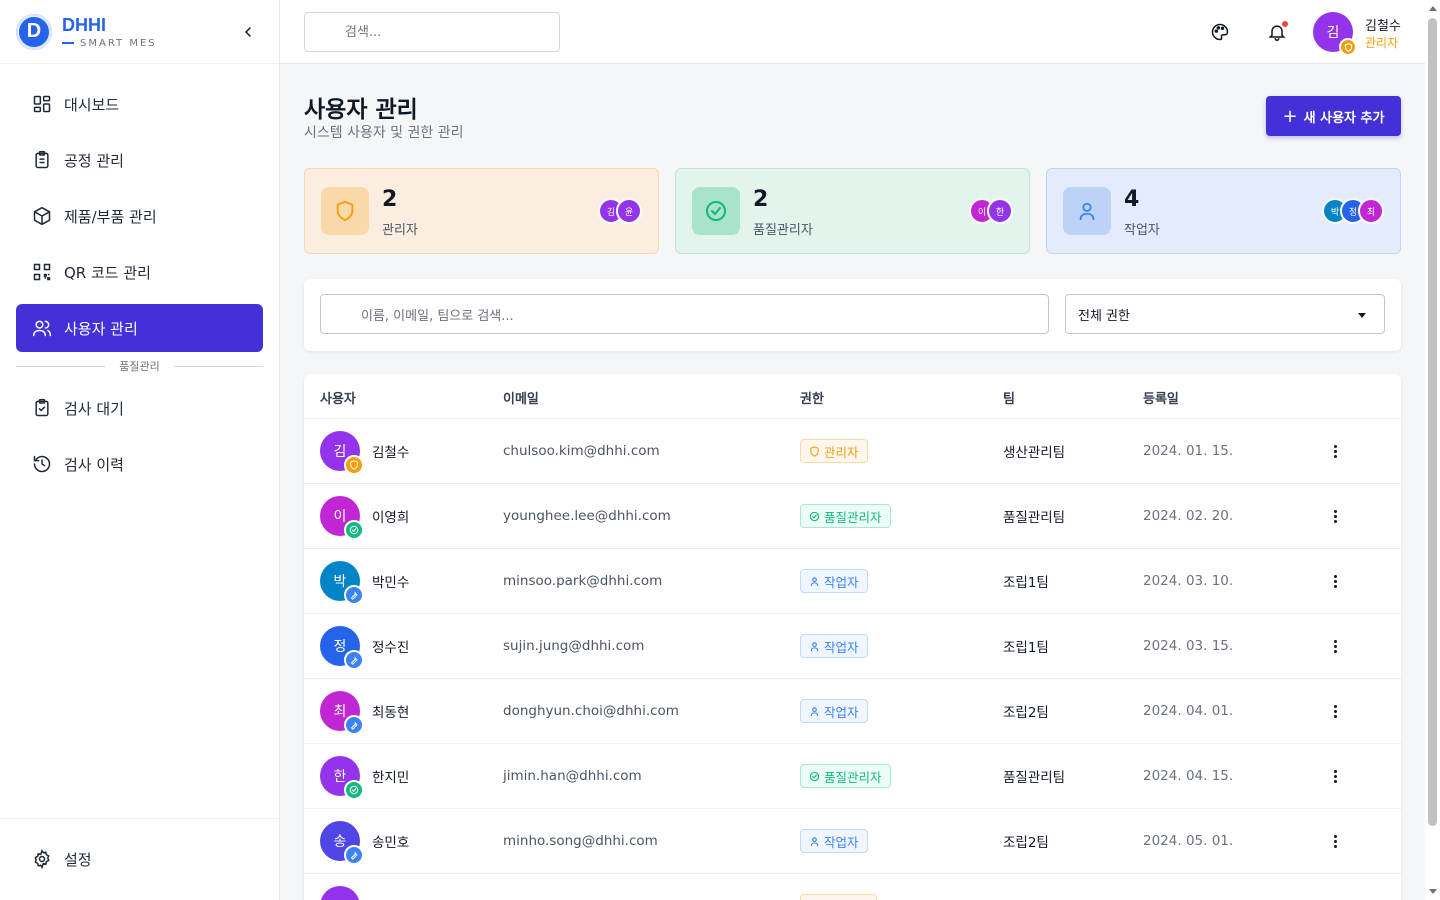 The width and height of the screenshot is (1440, 900). Describe the element at coordinates (1433, 891) in the screenshot. I see `scroll-down-arrow-icon` at that location.